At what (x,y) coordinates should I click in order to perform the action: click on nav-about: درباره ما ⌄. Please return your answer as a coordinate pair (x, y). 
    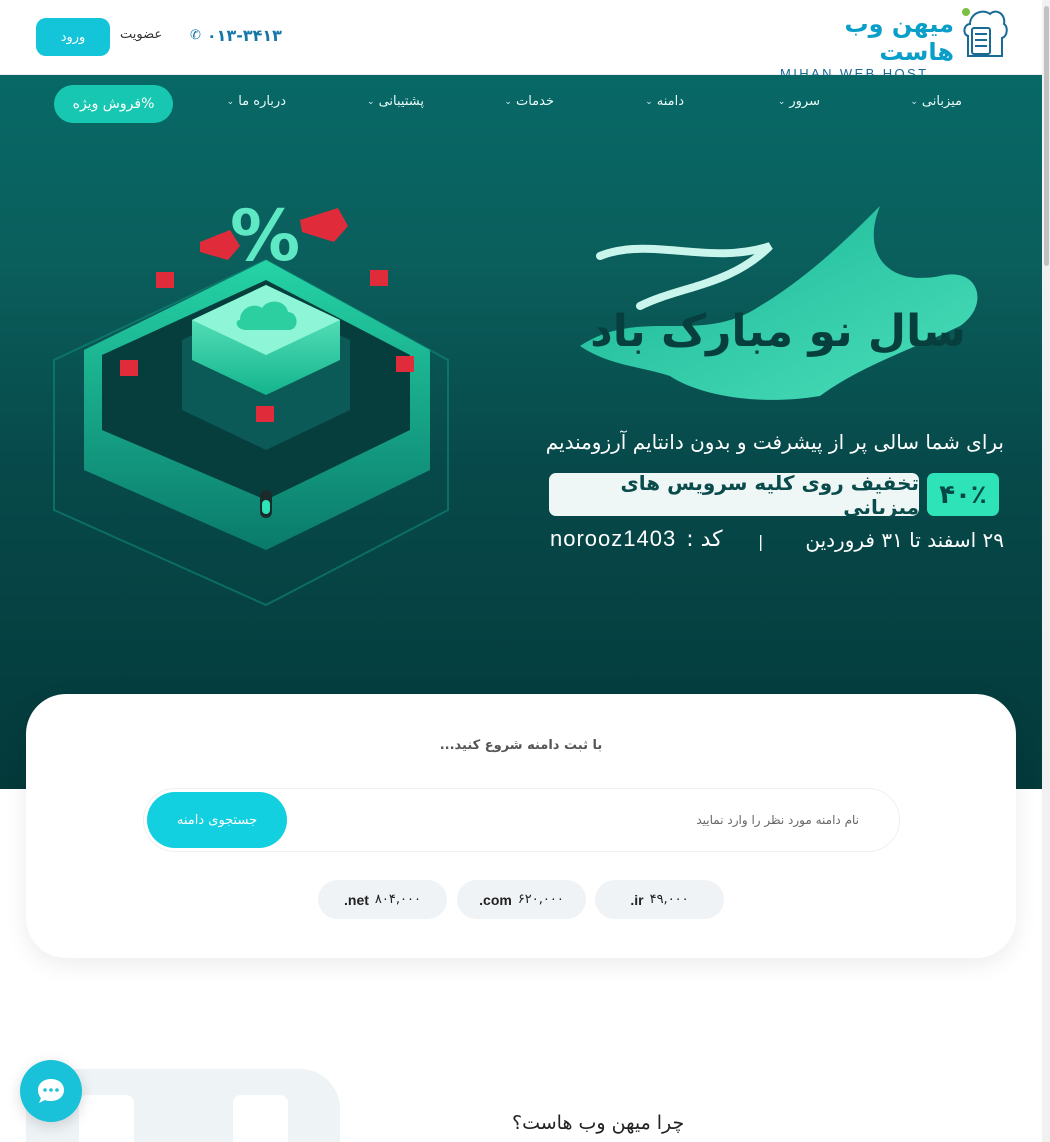
    Looking at the image, I should click on (256, 101).